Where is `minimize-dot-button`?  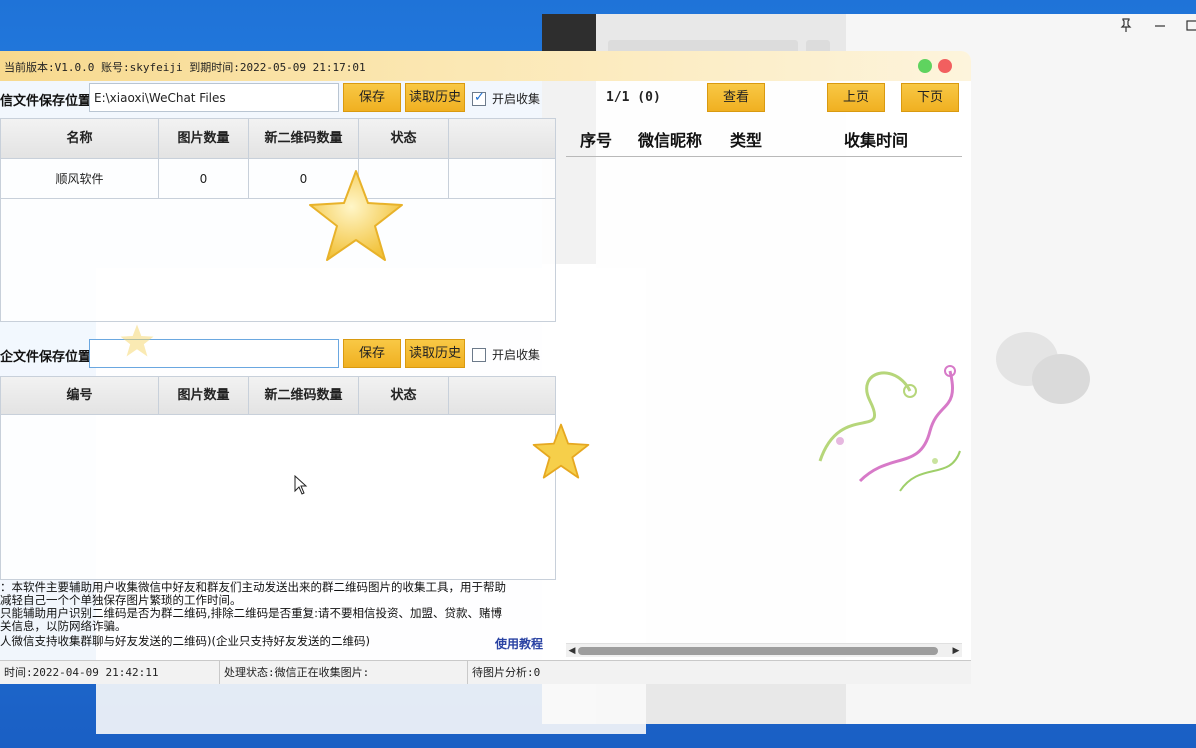
minimize-dot-button is located at coordinates (925, 66).